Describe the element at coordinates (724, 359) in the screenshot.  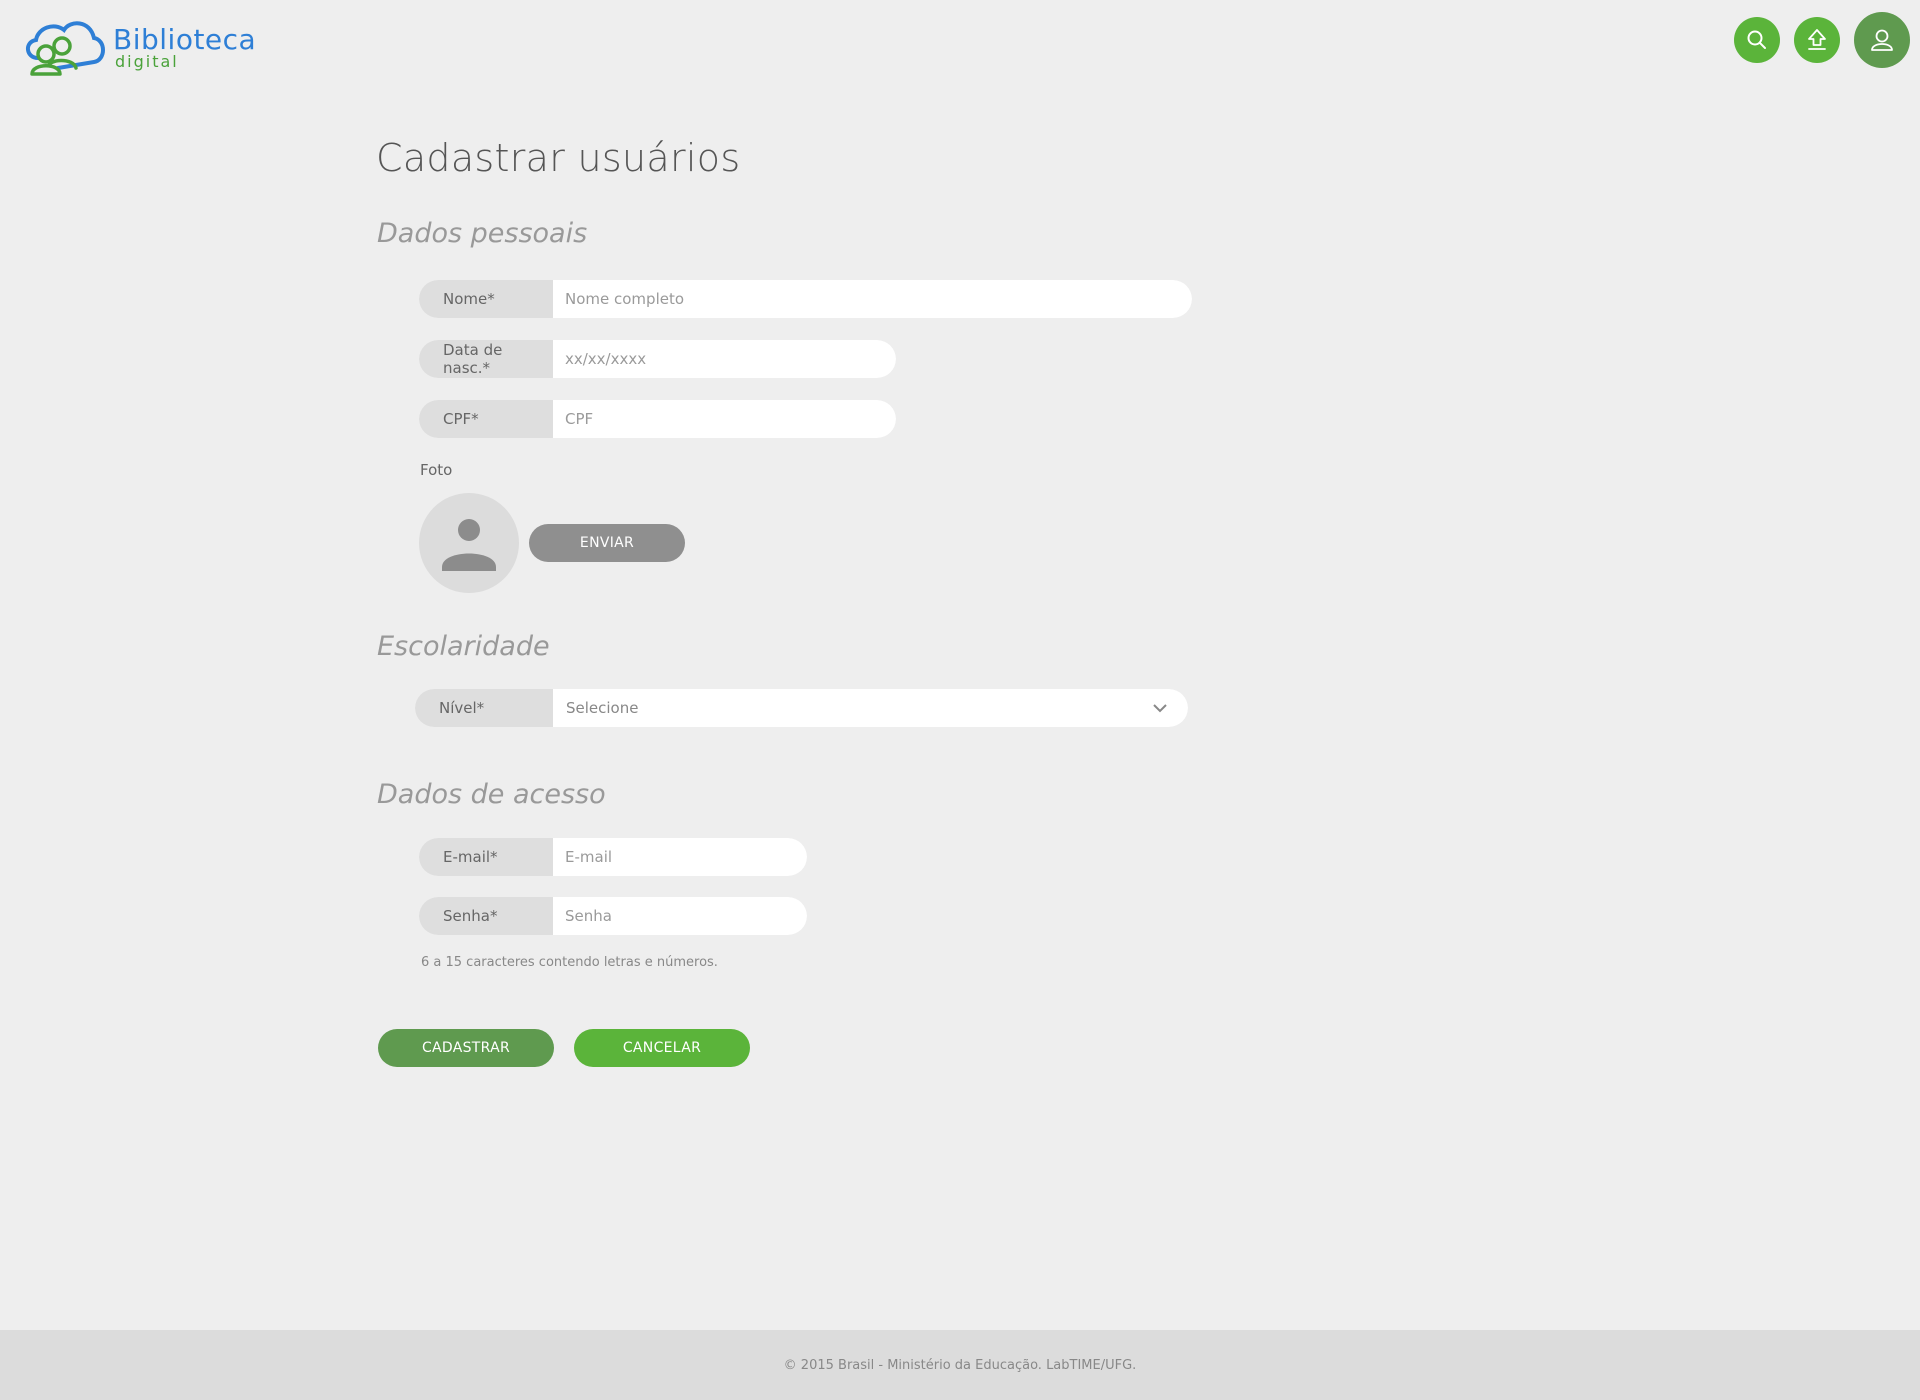
I see `birth-date-input` at that location.